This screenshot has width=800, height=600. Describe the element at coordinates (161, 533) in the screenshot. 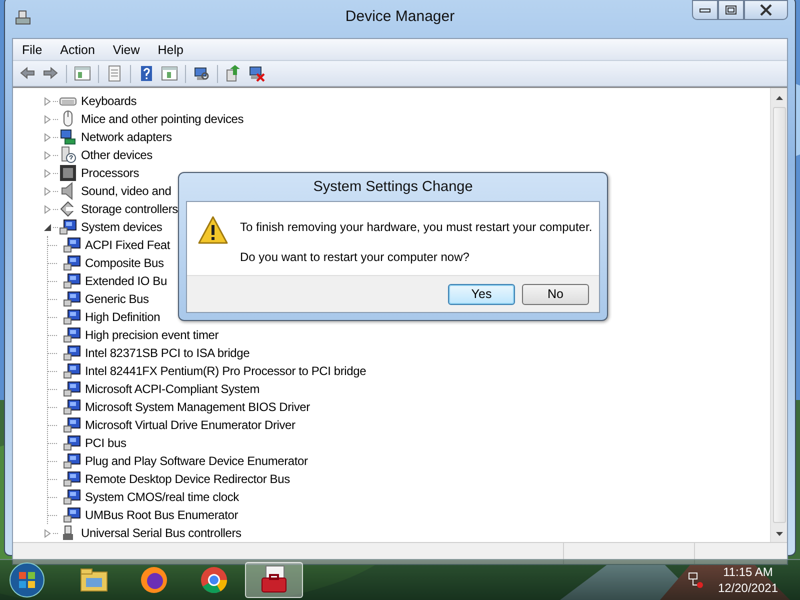

I see `tree-item: Universal Serial Bus controllers` at that location.